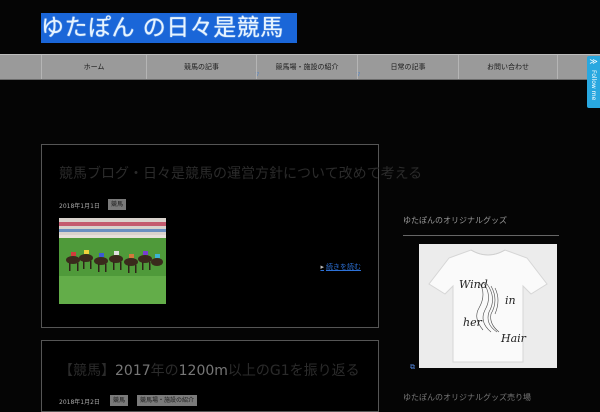 The image size is (600, 412). I want to click on shirt-text-4: Hair, so click(513, 338).